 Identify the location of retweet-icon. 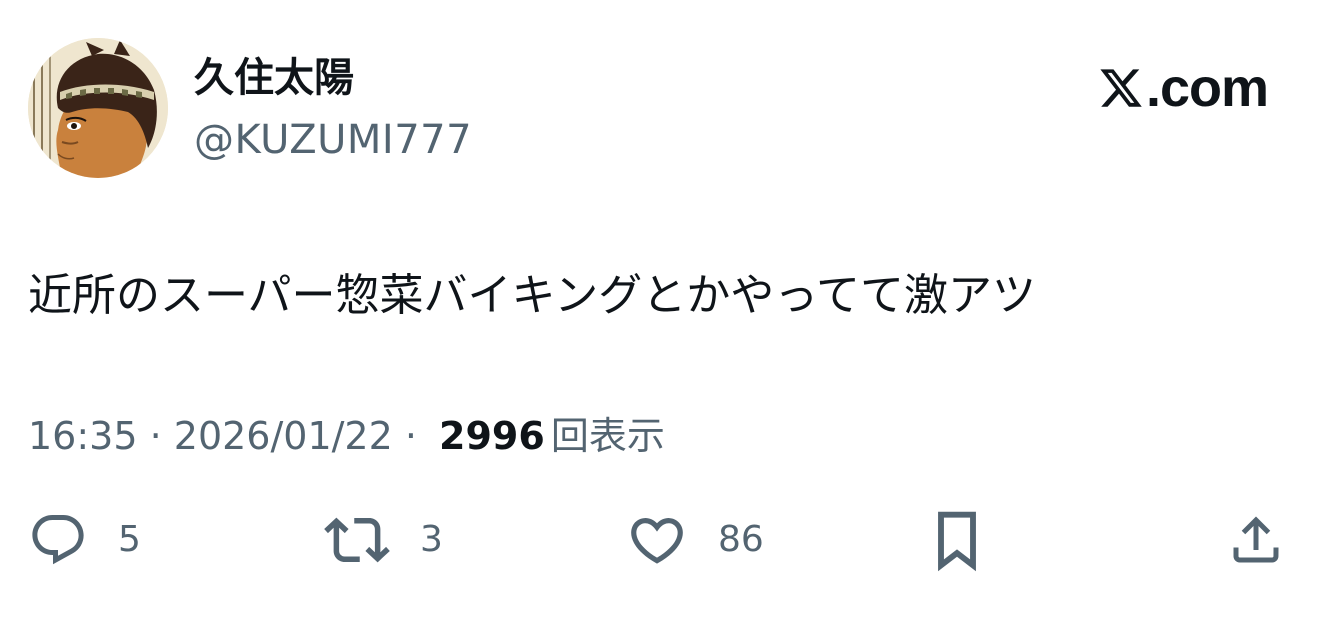
(357, 540).